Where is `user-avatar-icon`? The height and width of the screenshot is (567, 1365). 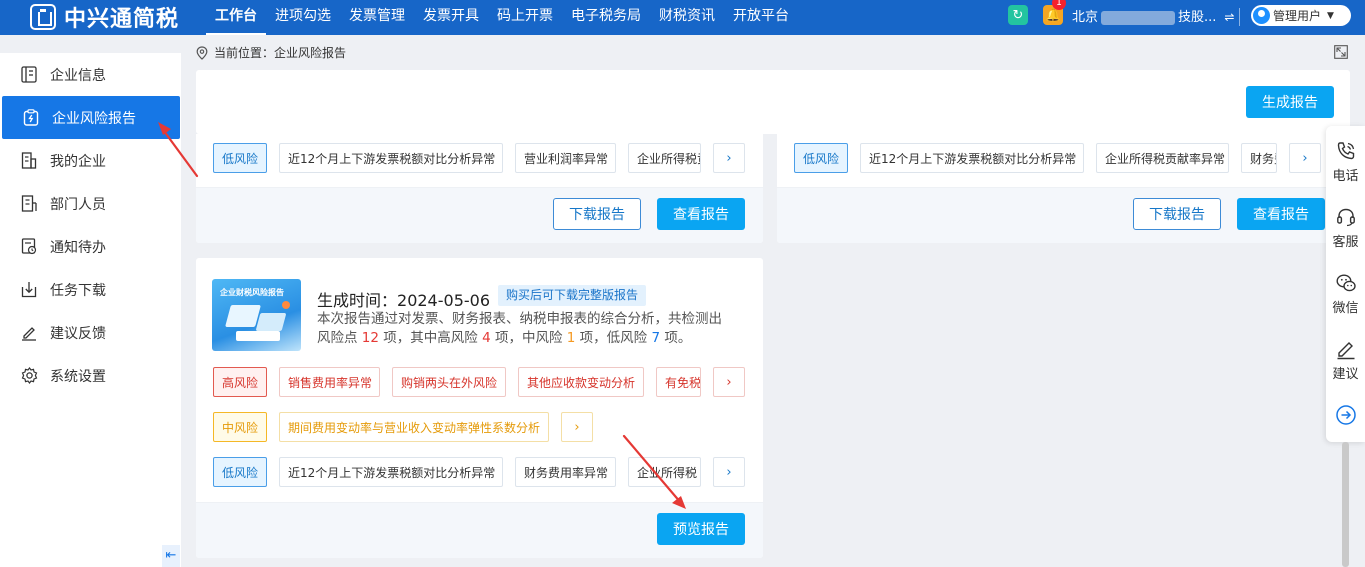
user-avatar-icon is located at coordinates (1261, 15).